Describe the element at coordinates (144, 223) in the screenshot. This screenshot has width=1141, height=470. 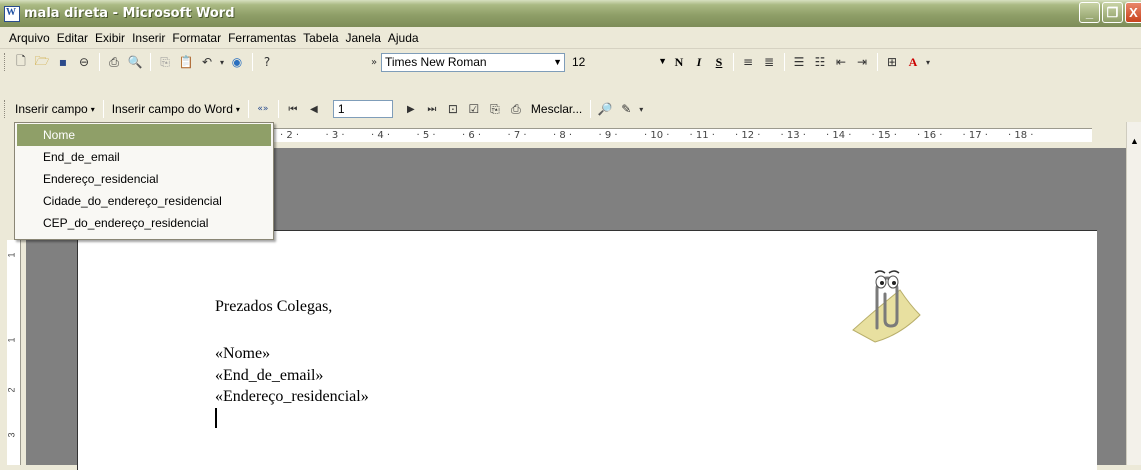
I see `dropdown-item-cep: CEP_do_endereço_residencial` at that location.